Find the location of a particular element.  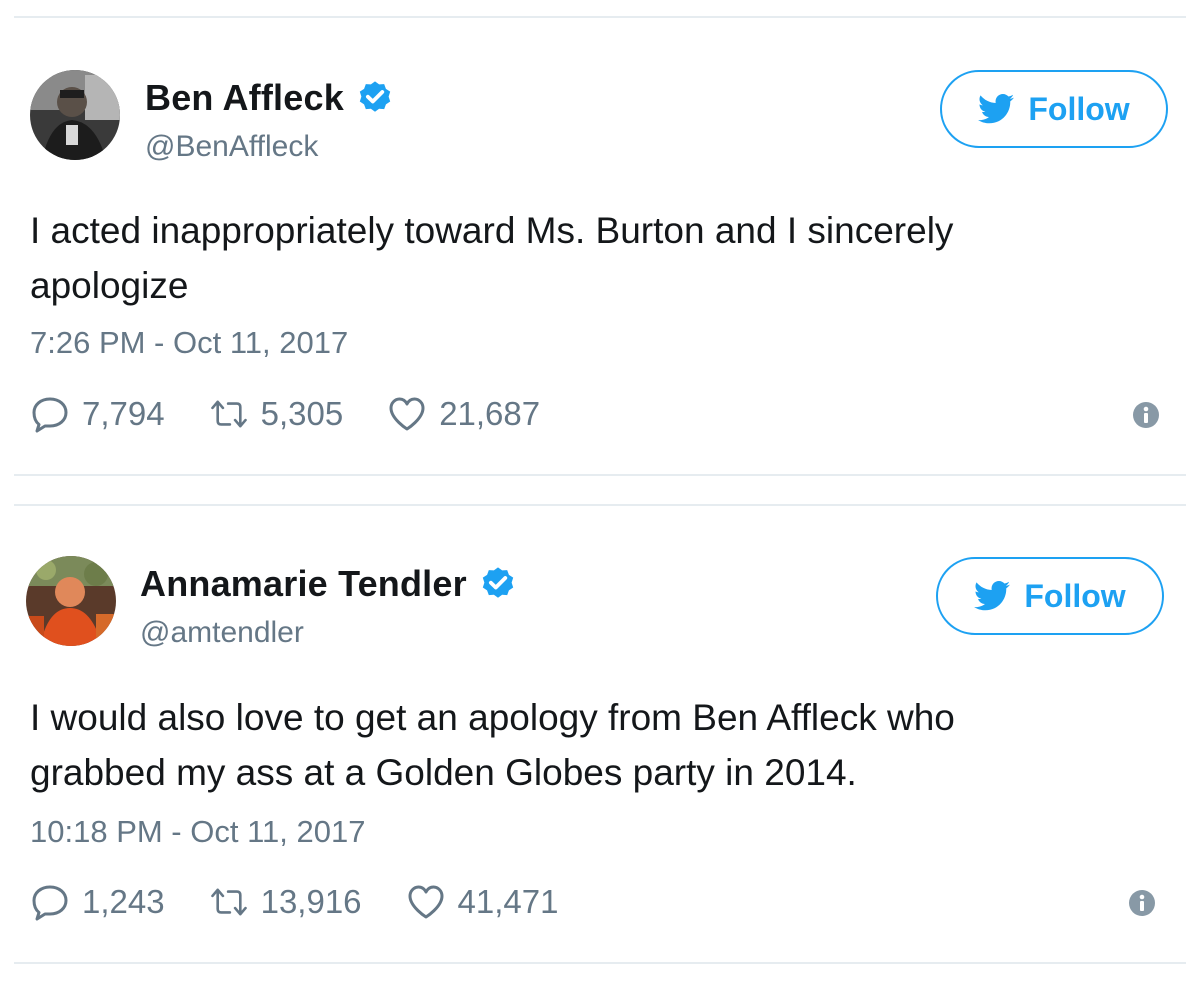

author-name: Ben Affleck is located at coordinates (244, 98).